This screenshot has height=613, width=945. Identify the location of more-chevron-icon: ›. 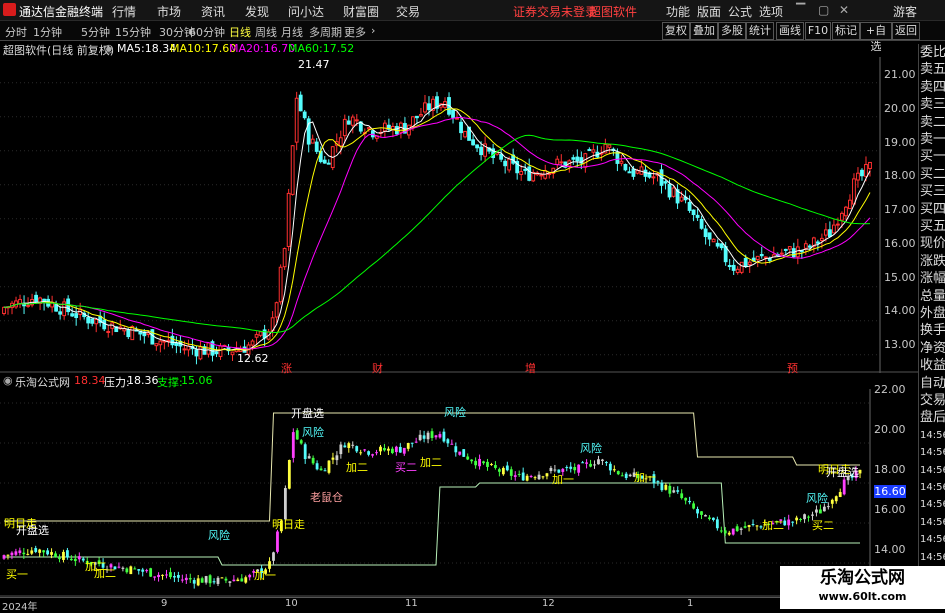
(373, 30).